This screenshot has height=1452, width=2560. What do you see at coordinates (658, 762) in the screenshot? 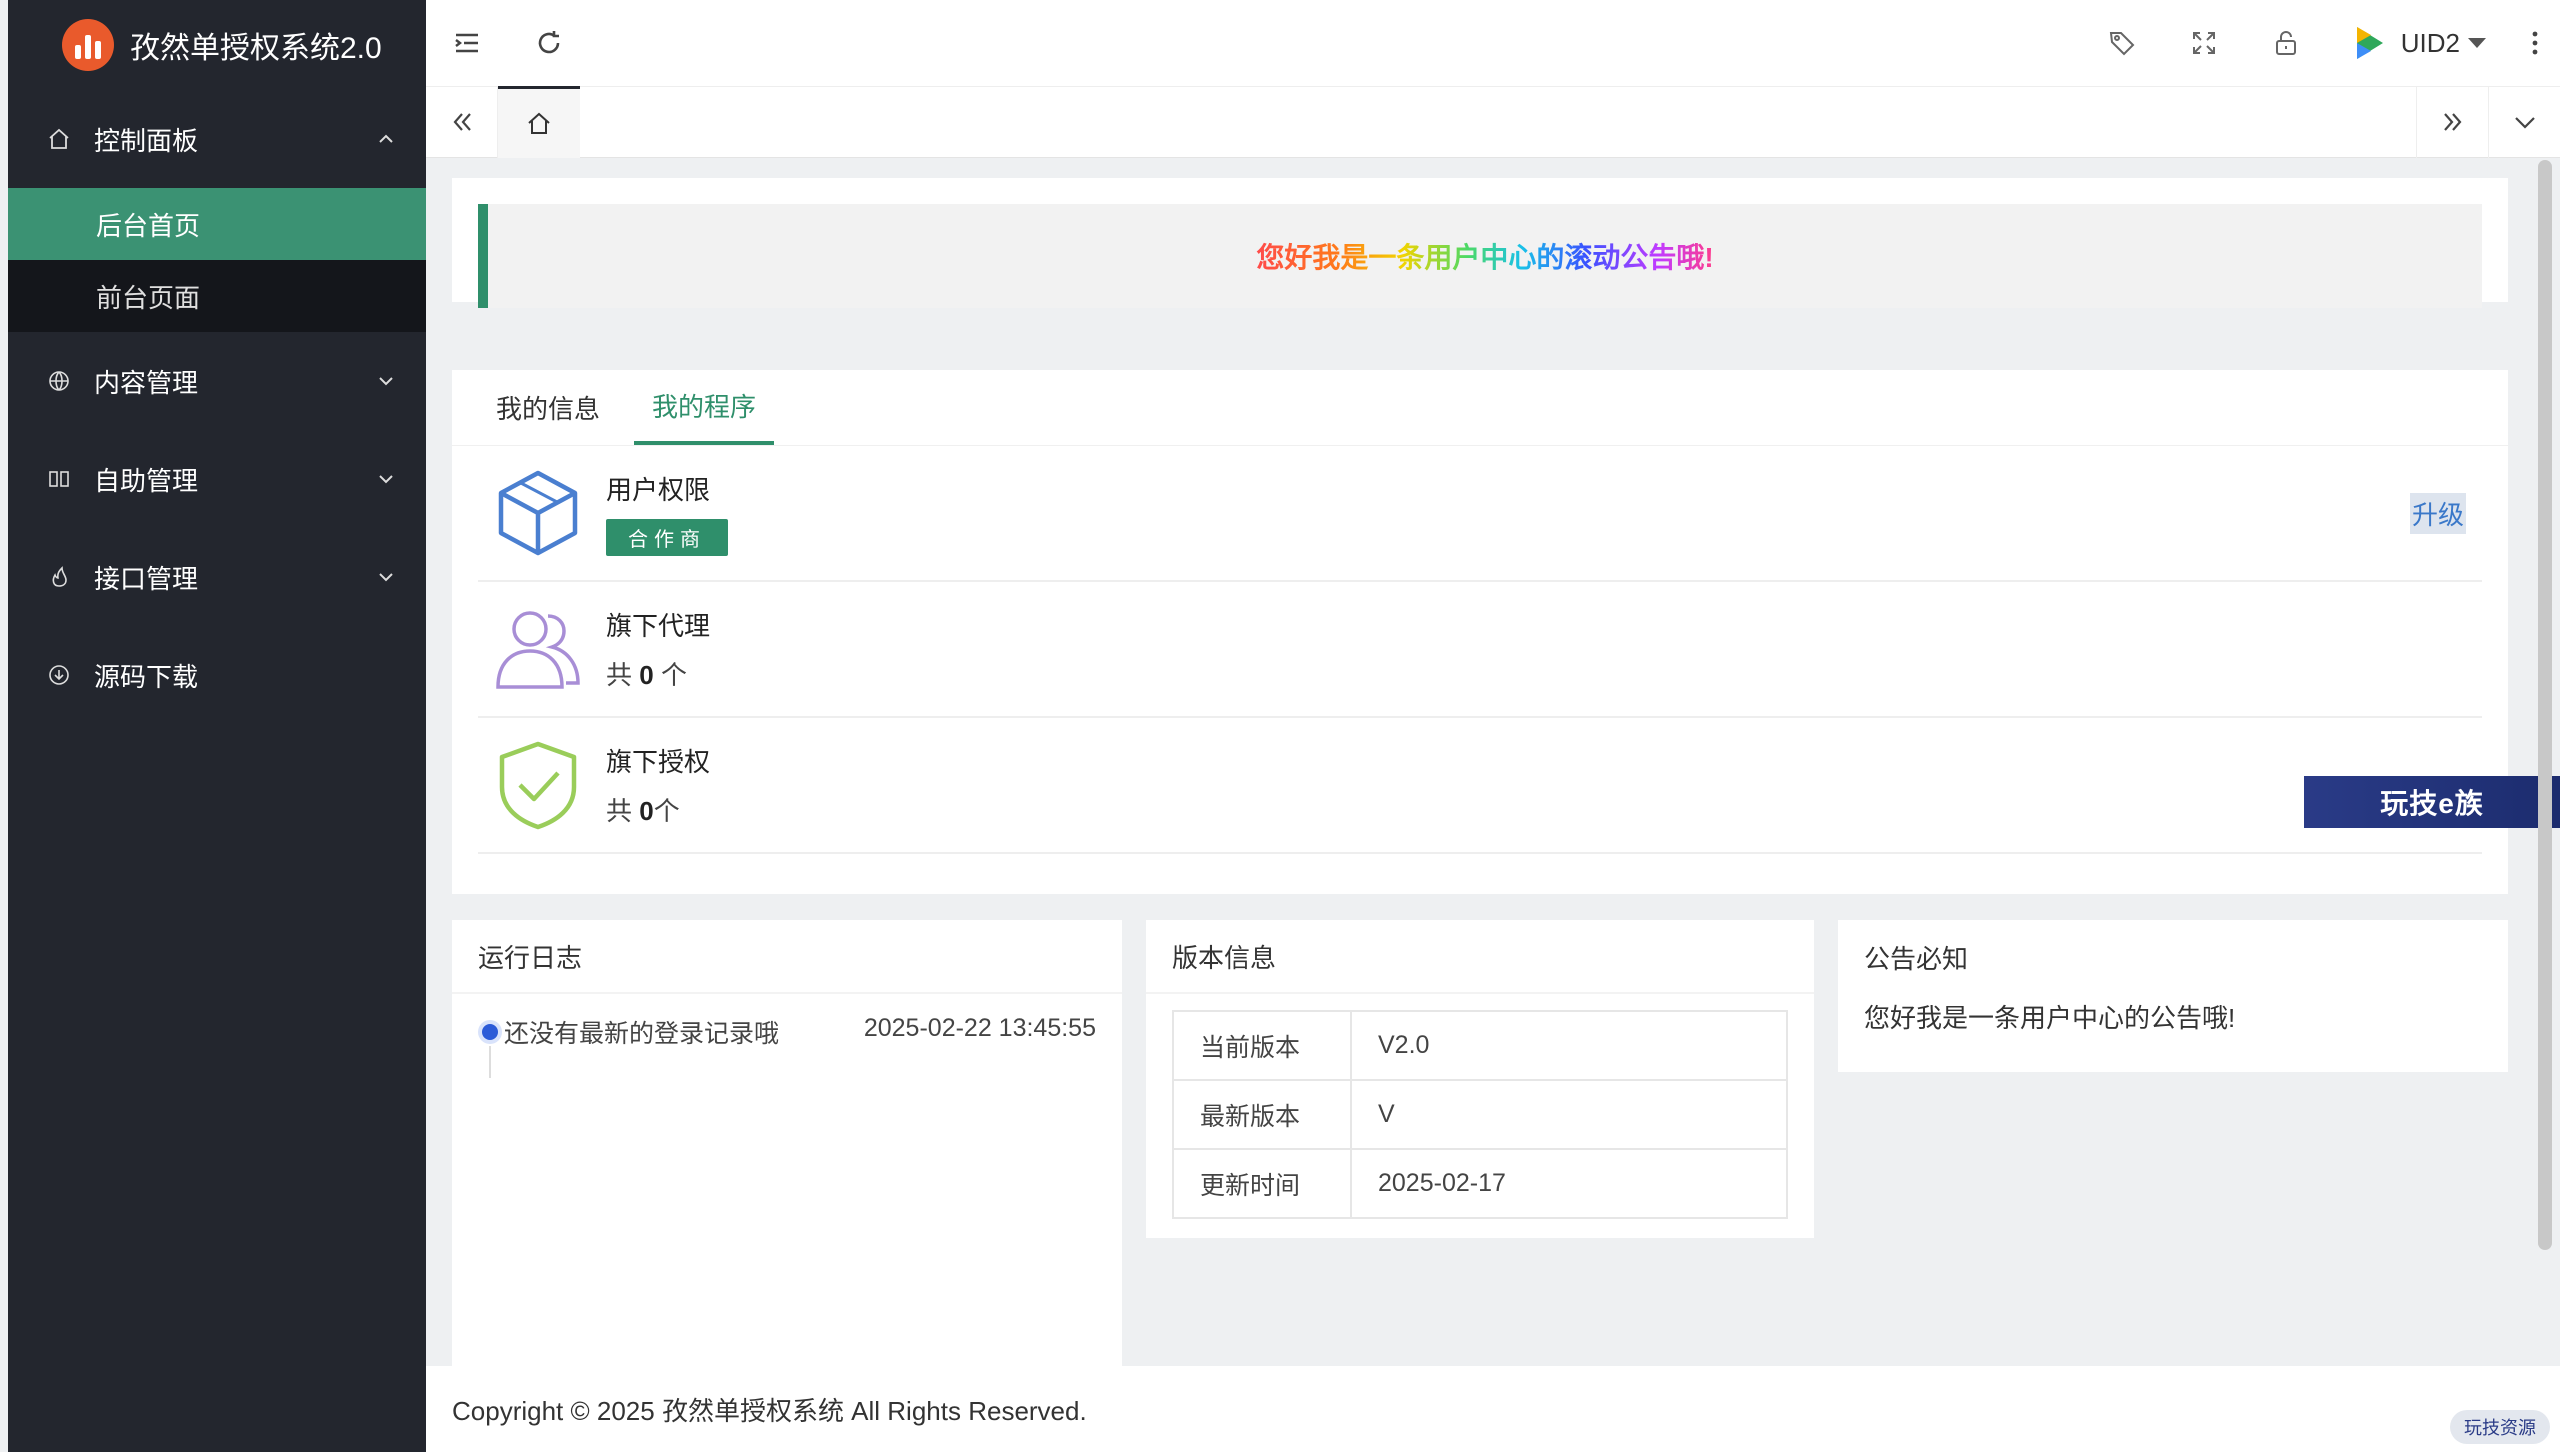
I see `authorizations-title: 旗下授权` at bounding box center [658, 762].